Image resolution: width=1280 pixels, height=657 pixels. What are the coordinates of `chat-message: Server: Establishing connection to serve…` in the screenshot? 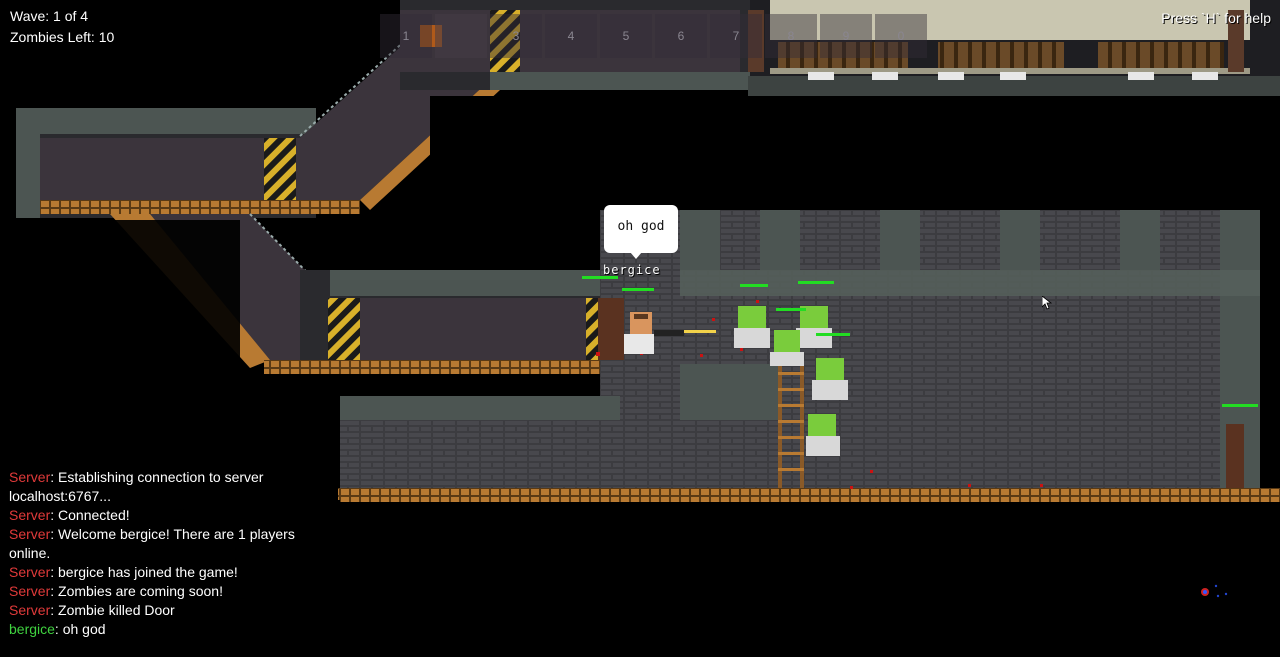 It's located at (169, 487).